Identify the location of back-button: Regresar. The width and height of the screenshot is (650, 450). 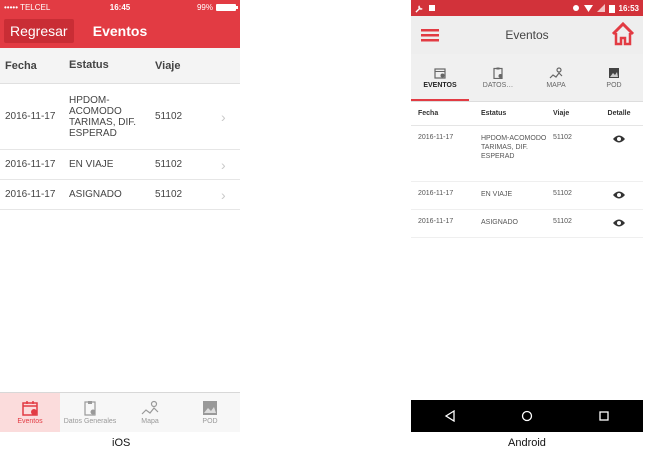
(39, 31).